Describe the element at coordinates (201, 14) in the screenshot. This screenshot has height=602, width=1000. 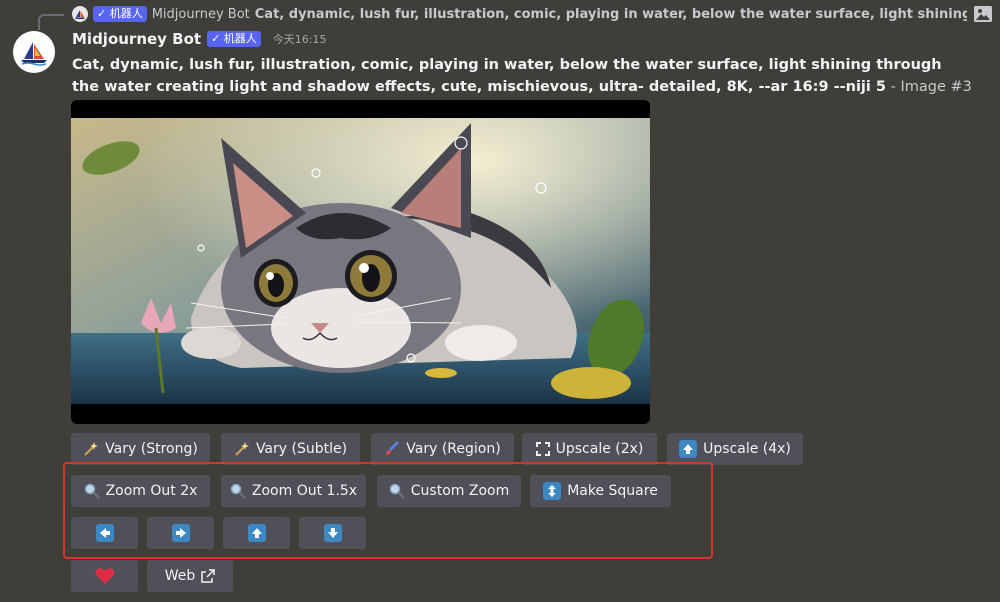
I see `reply-username: Midjourney Bot` at that location.